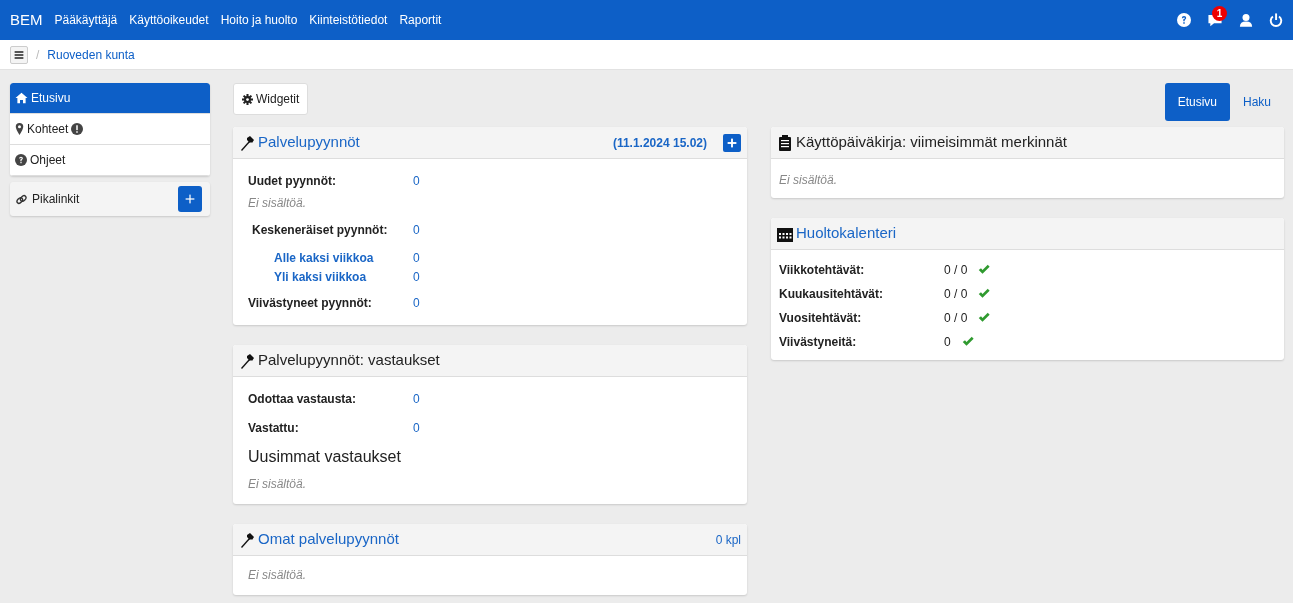 This screenshot has height=603, width=1293. What do you see at coordinates (1219, 13) in the screenshot?
I see `notification-badge: 1` at bounding box center [1219, 13].